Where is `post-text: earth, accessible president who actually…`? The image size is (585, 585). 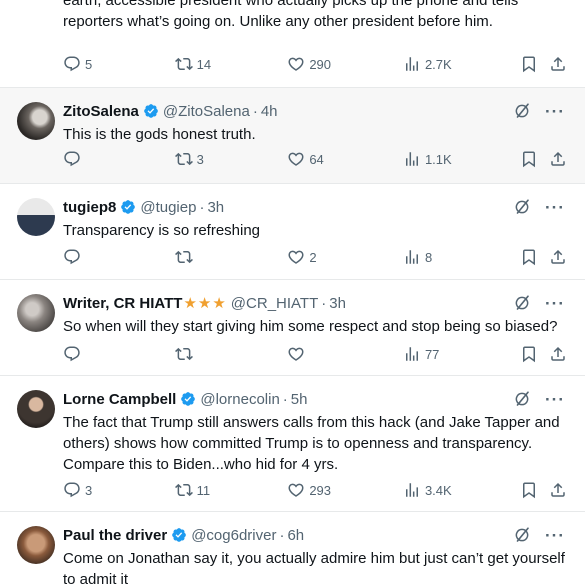
post-text: earth, accessible president who actually… is located at coordinates (291, 15).